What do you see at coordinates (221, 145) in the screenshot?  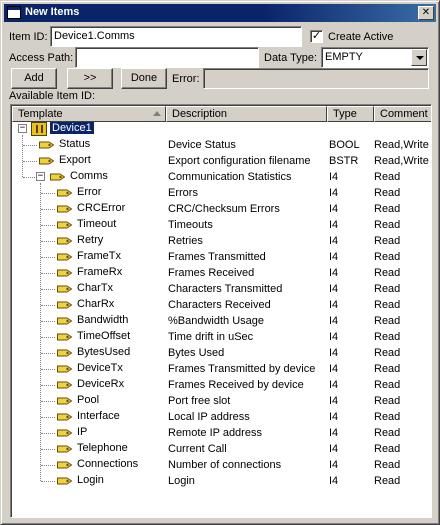 I see `tree-item-row: Status Device Status BOOL Read,Write` at bounding box center [221, 145].